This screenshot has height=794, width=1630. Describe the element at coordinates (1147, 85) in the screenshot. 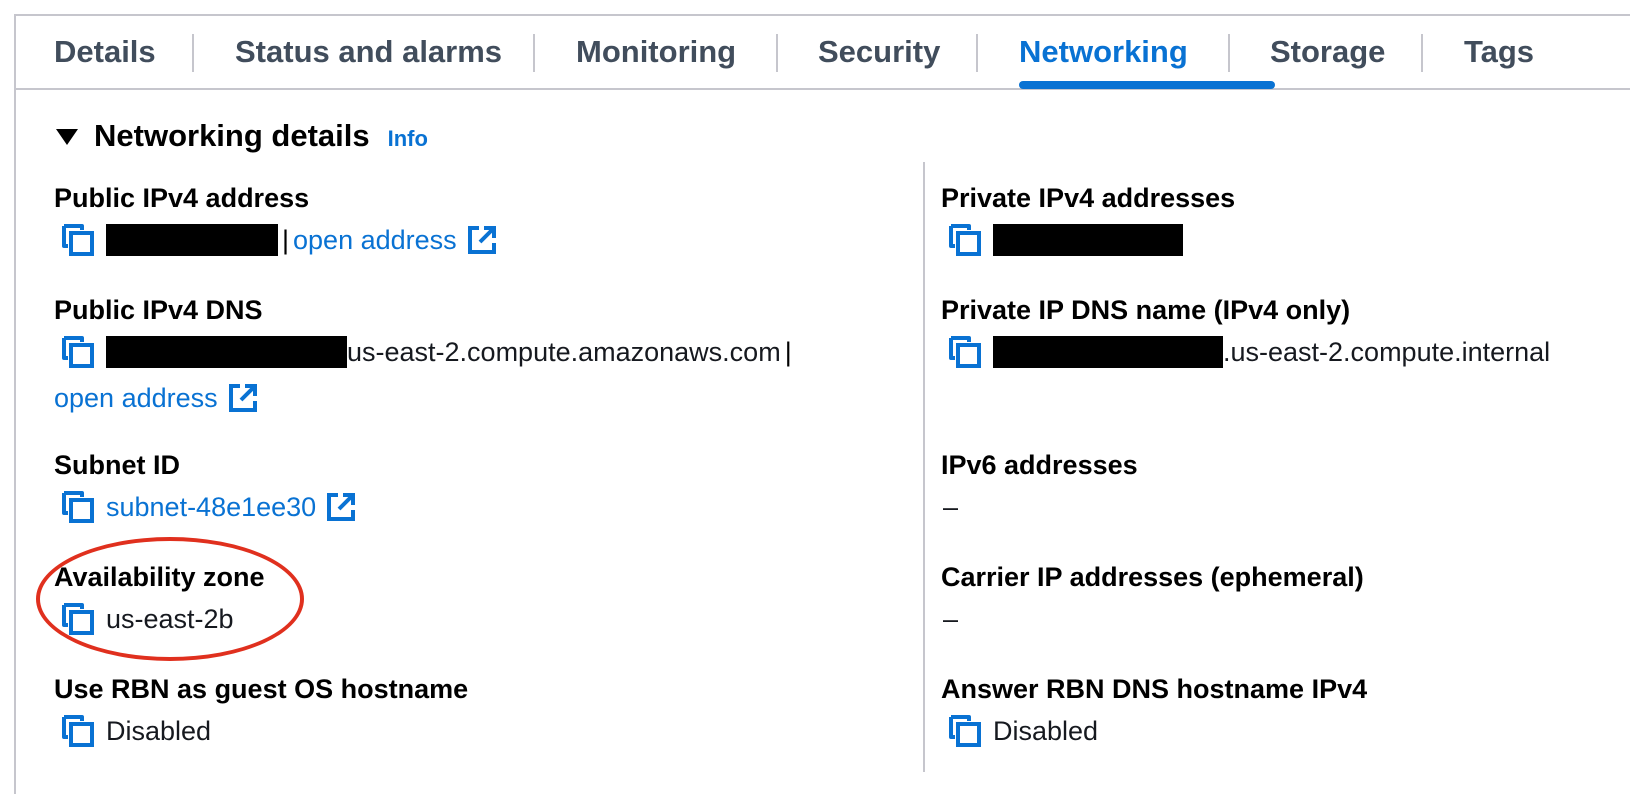

I see `active-tab-indicator` at that location.